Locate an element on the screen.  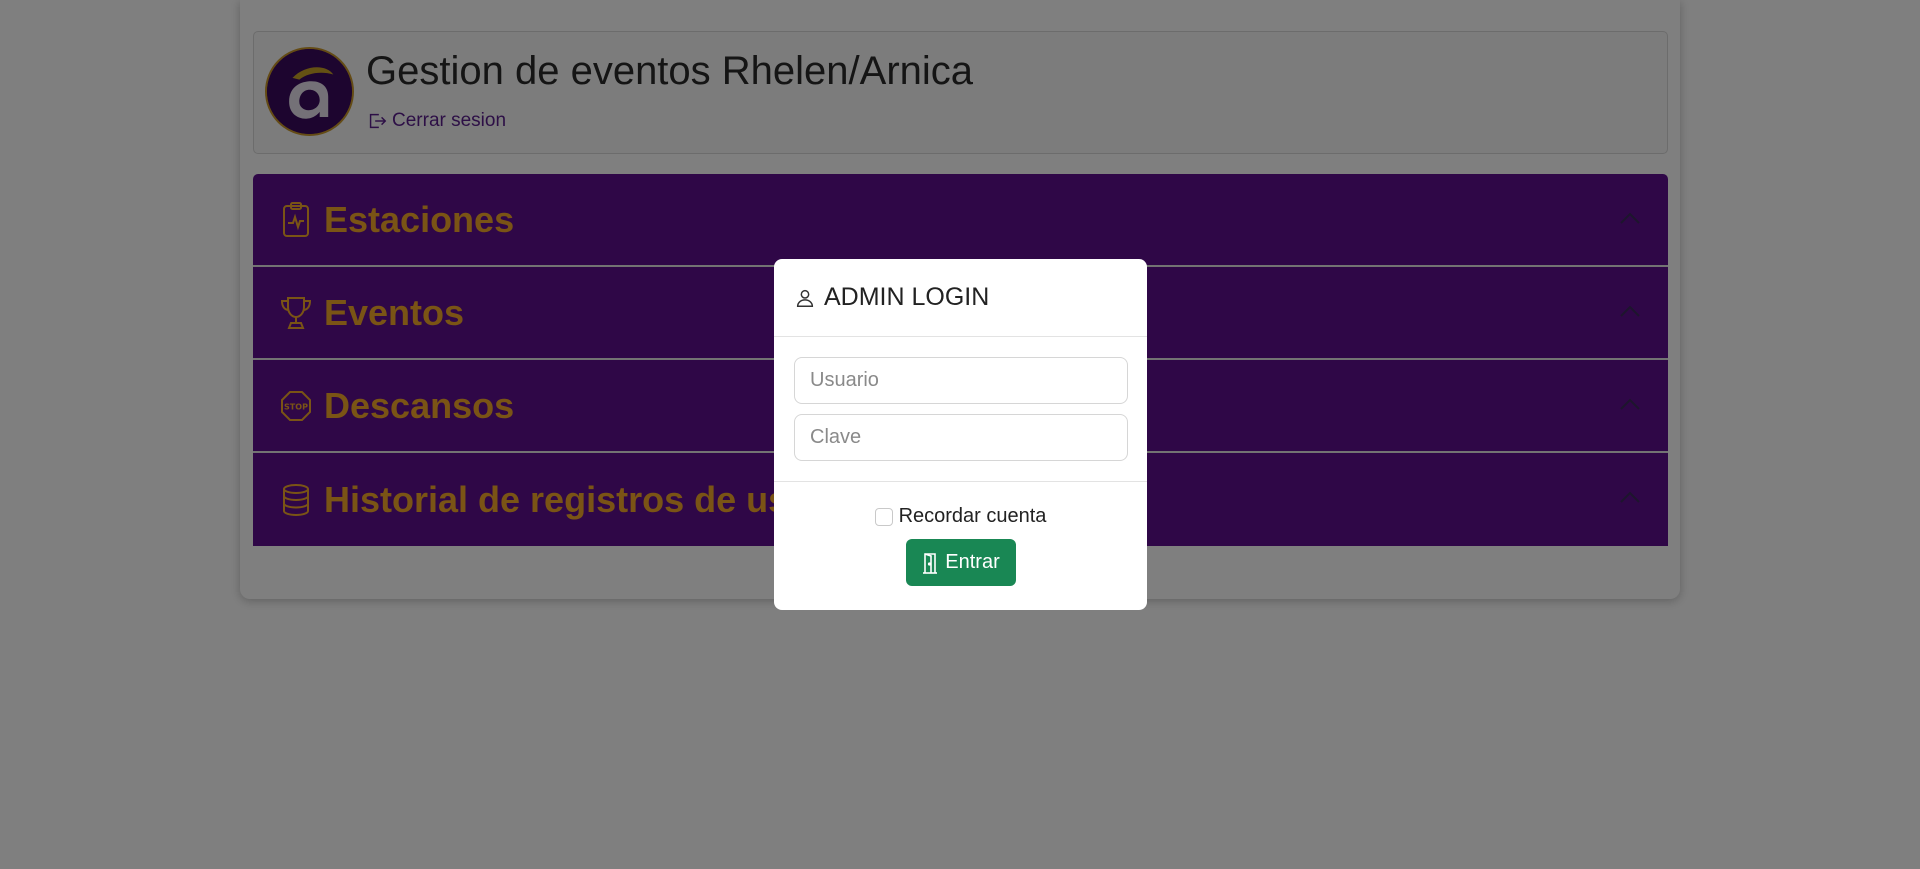
door-icon is located at coordinates (930, 563).